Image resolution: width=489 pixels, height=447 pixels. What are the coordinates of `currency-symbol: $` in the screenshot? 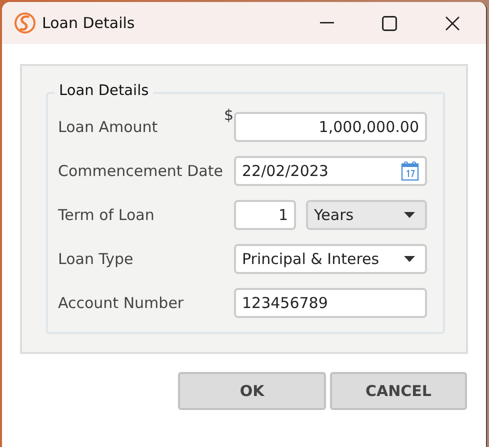 It's located at (229, 115).